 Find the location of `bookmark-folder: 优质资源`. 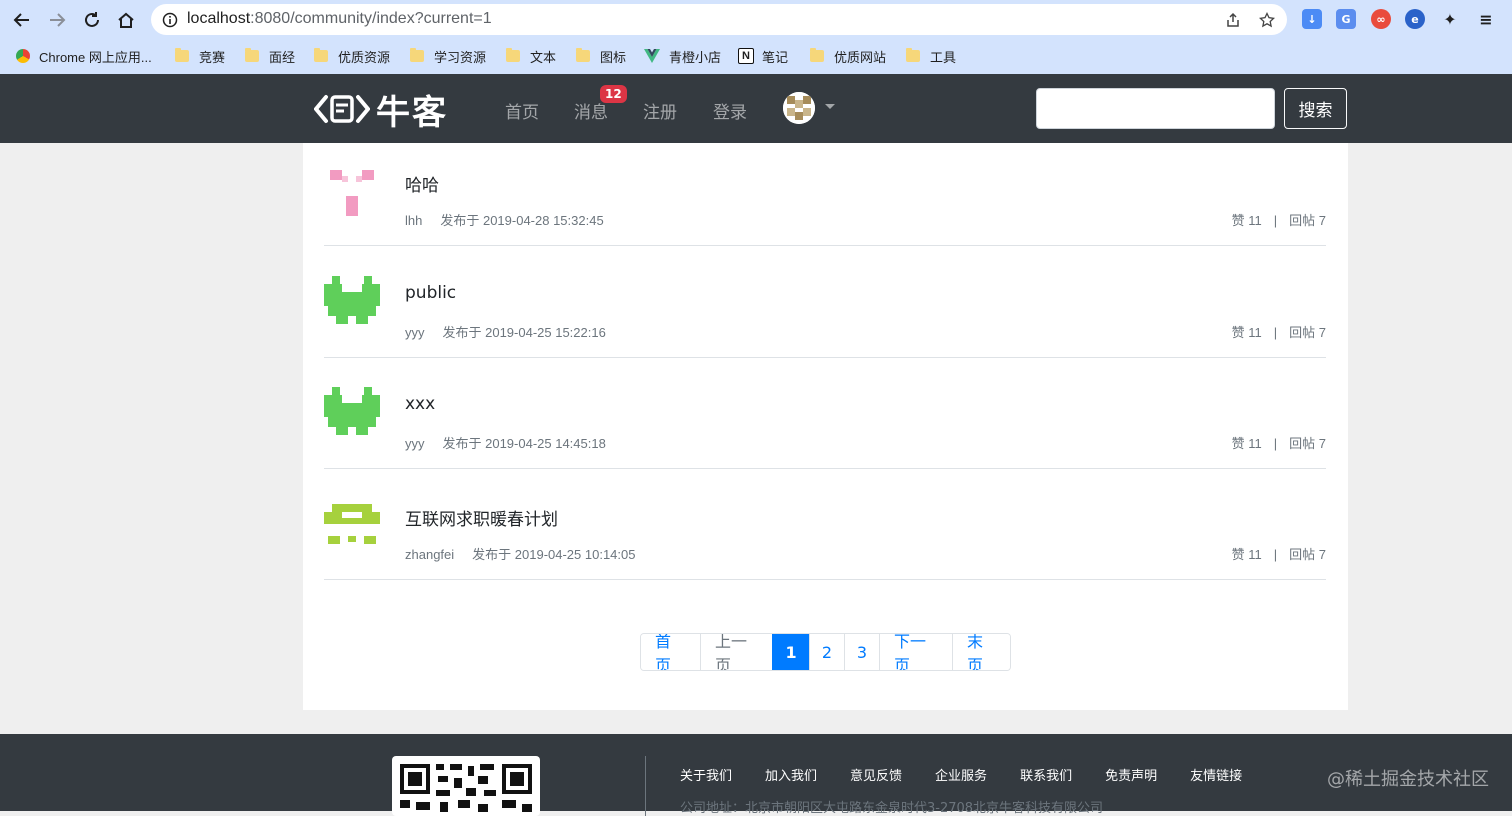

bookmark-folder: 优质资源 is located at coordinates (352, 56).